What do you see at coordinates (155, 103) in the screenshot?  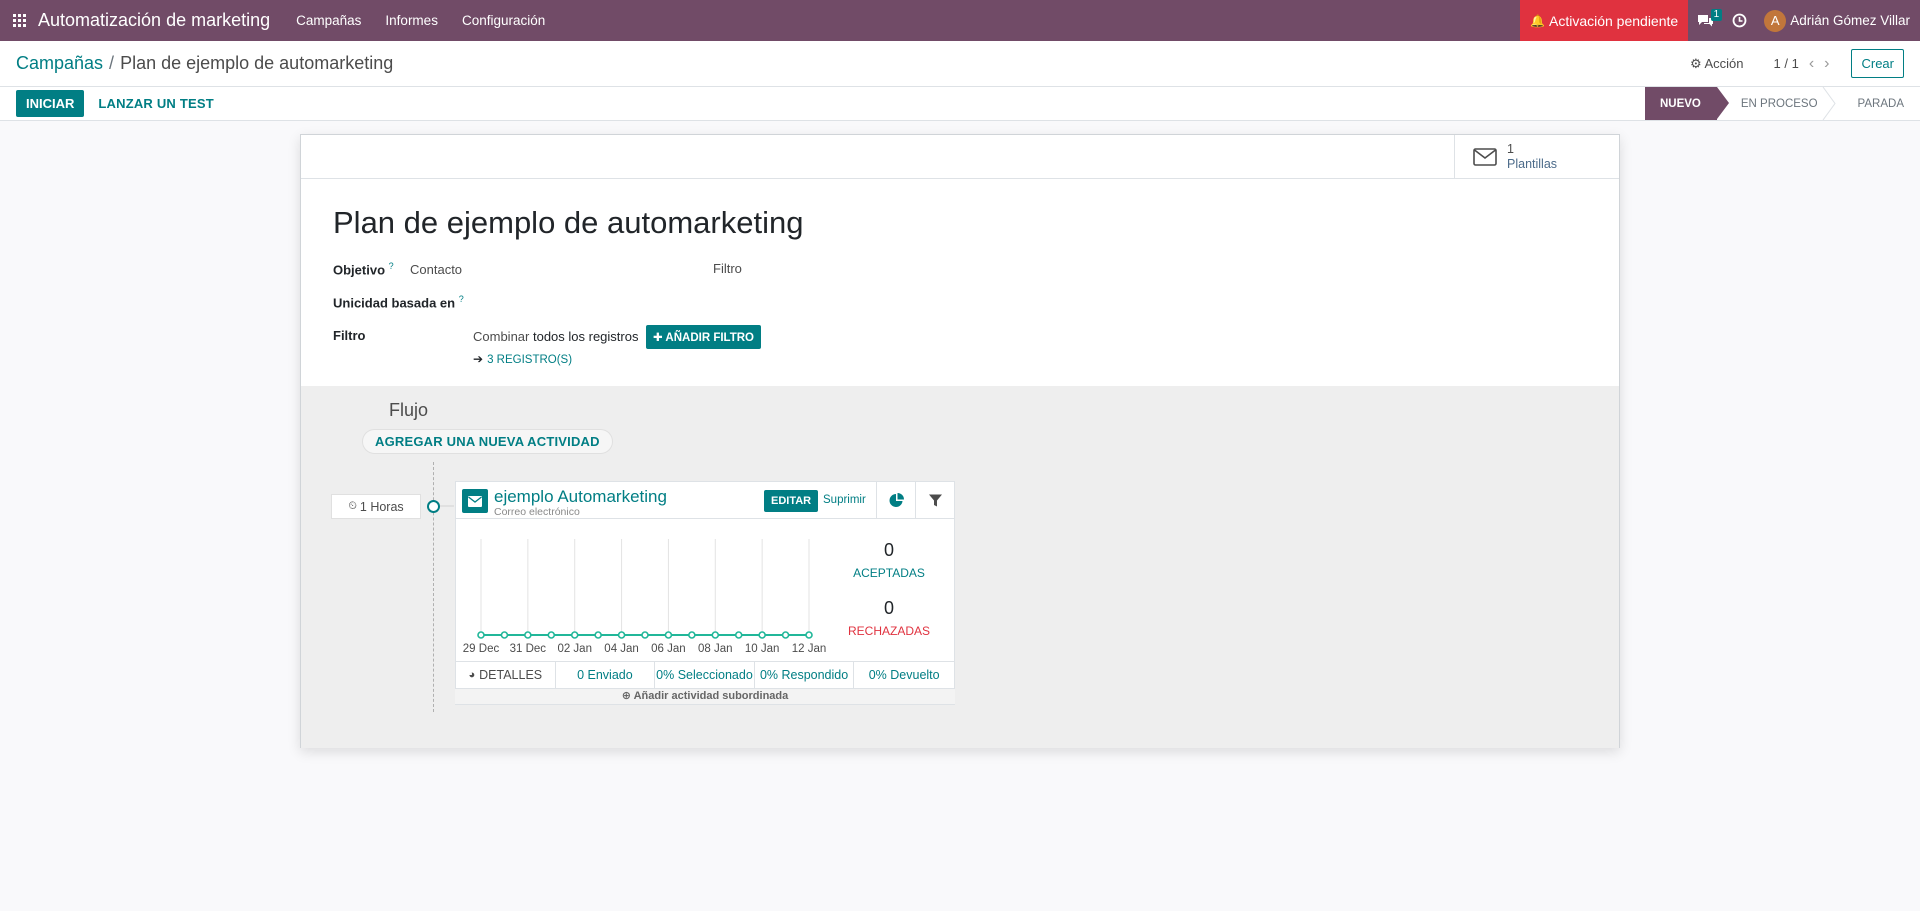 I see `launch-test-button: LANZAR UN TEST` at bounding box center [155, 103].